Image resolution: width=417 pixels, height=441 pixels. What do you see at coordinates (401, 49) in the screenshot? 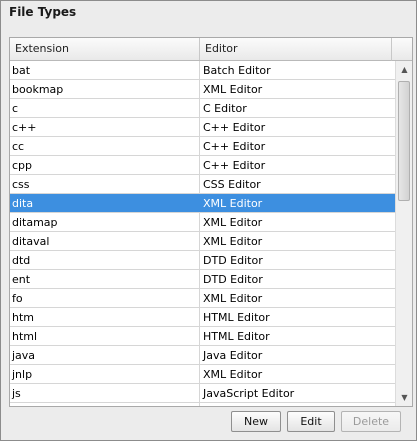
I see `header-corner` at bounding box center [401, 49].